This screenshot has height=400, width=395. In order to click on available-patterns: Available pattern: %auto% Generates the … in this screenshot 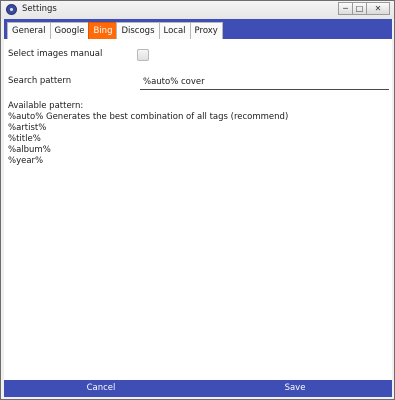, I will do `click(148, 134)`.